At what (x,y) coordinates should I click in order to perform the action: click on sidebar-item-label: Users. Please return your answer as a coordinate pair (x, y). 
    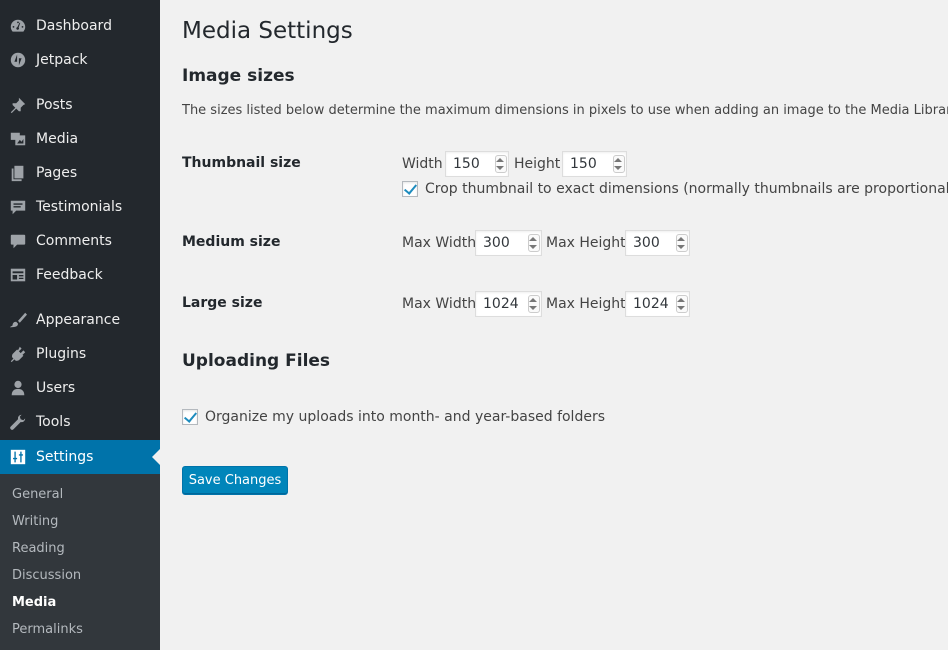
    Looking at the image, I should click on (56, 388).